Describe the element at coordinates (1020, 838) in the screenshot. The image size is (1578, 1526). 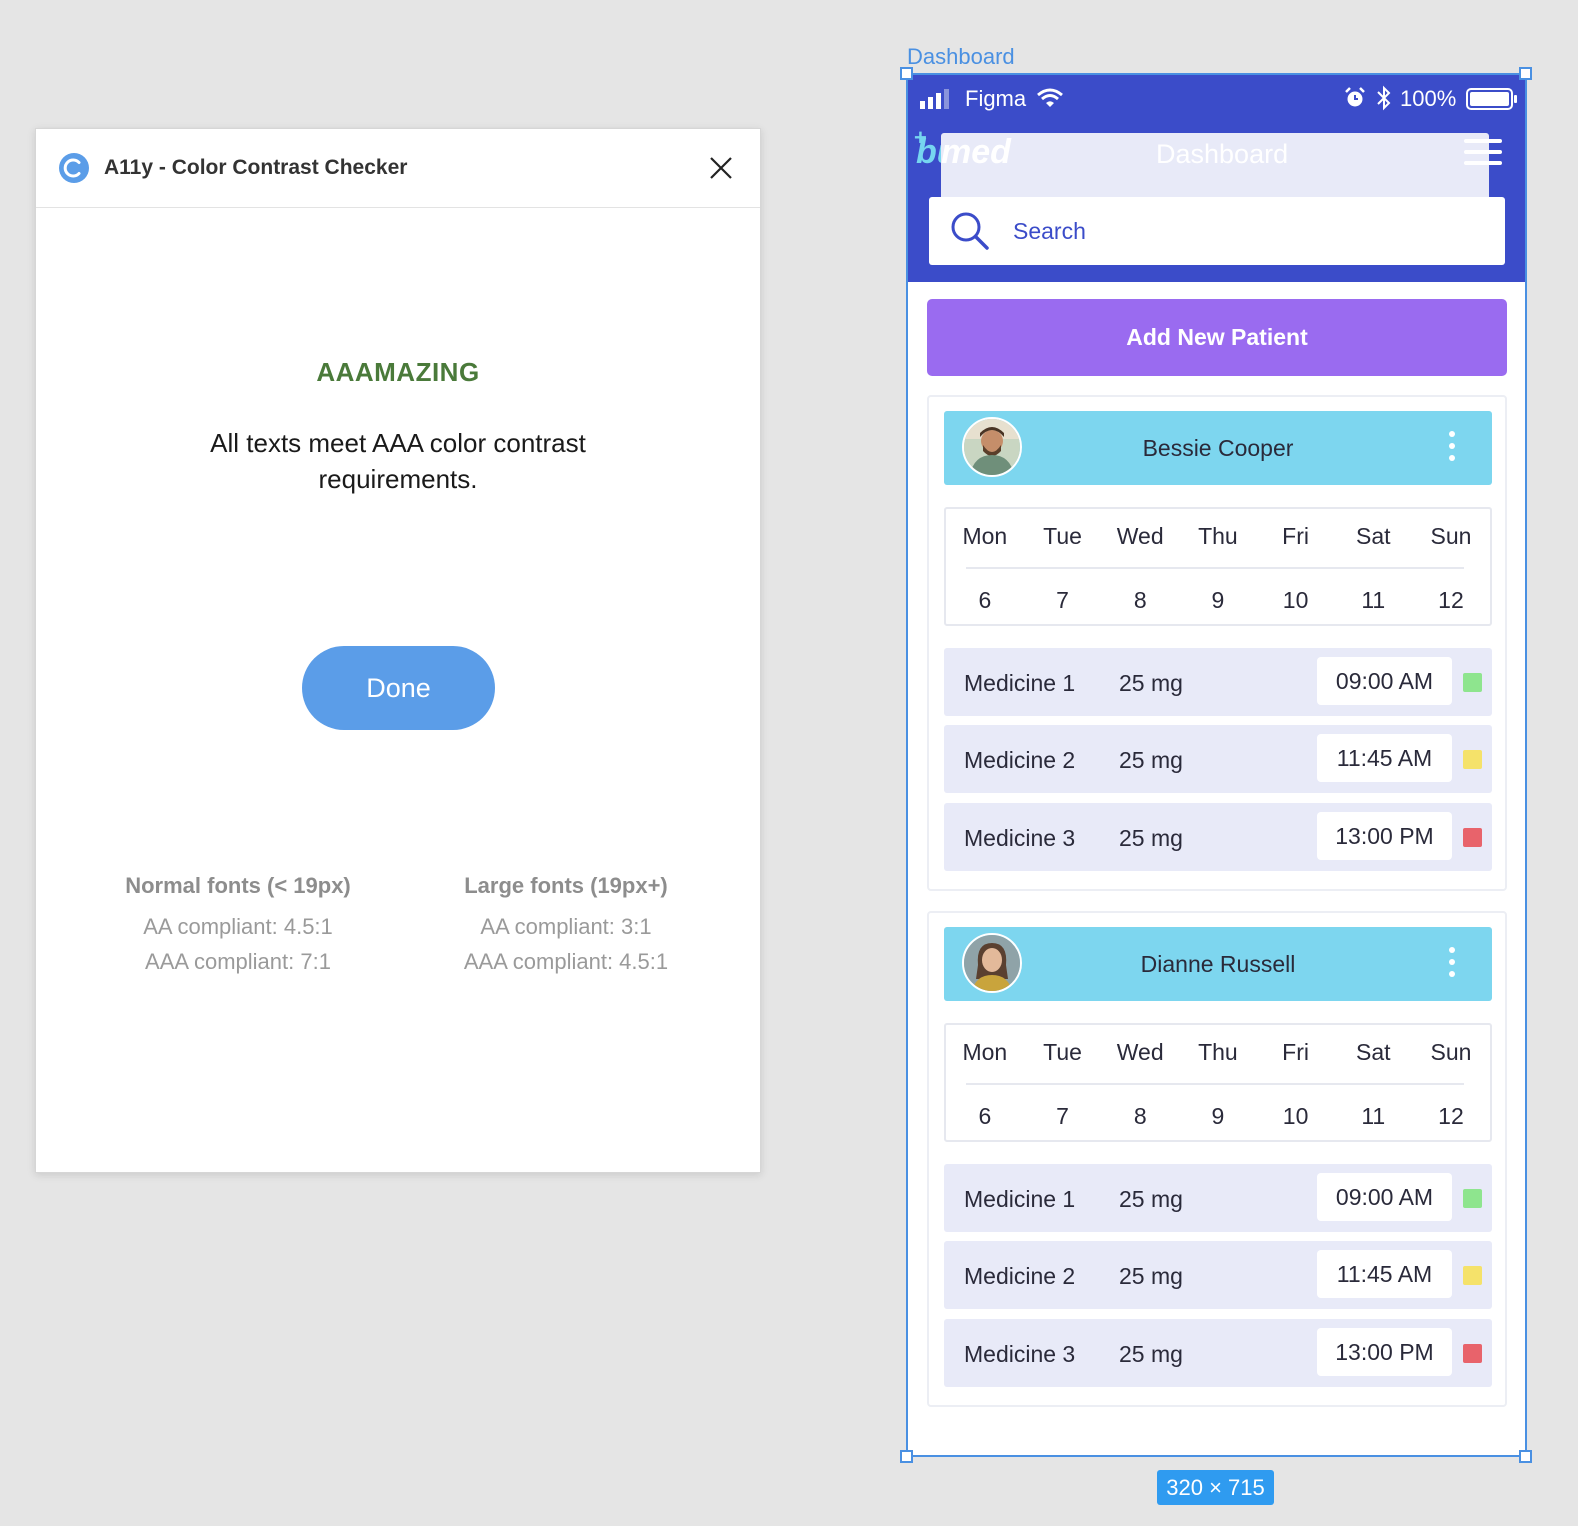
I see `medicine-name: Medicine 3` at that location.